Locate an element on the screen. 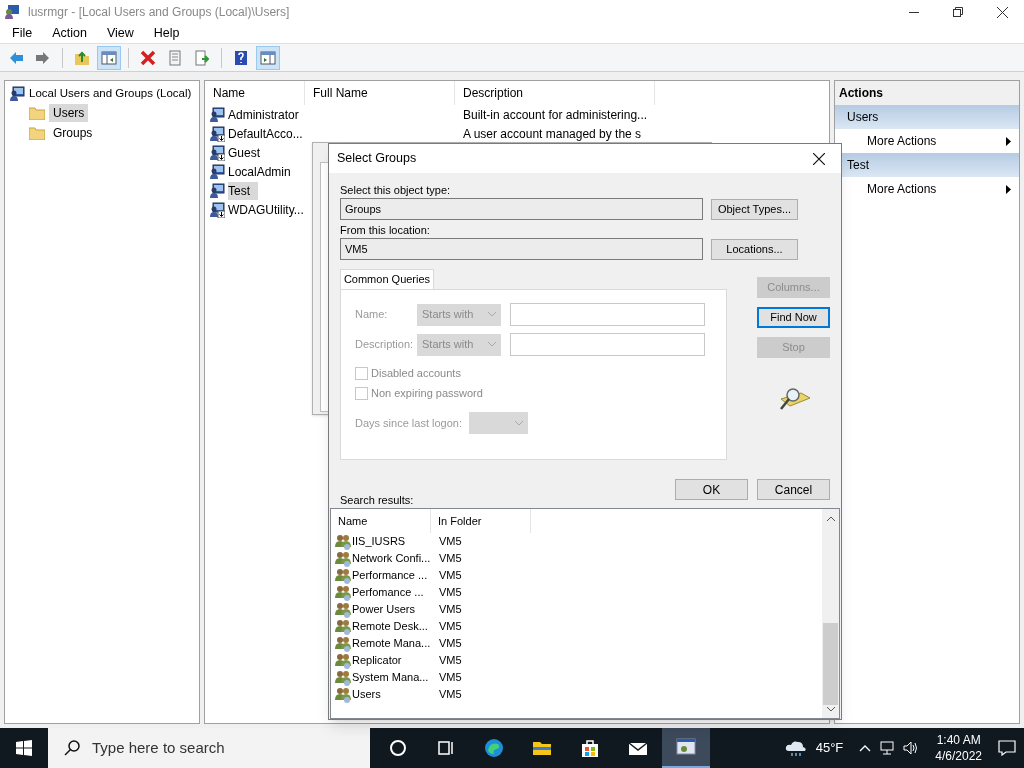 The width and height of the screenshot is (1024, 768). query-label: Days since last logon: is located at coordinates (409, 423).